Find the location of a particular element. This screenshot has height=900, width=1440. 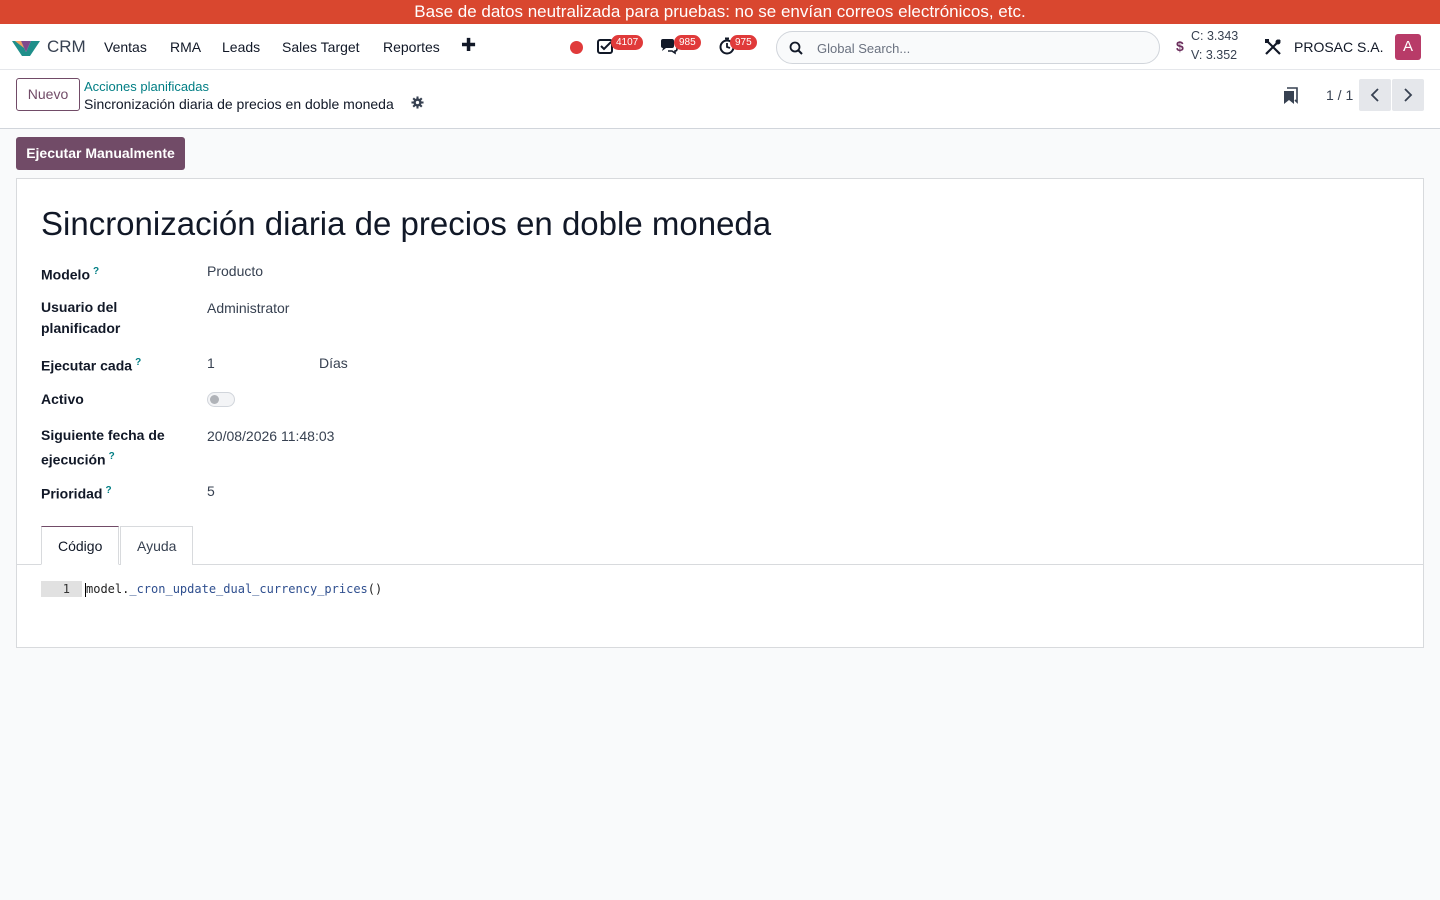

menu-rma: RMA is located at coordinates (185, 47).